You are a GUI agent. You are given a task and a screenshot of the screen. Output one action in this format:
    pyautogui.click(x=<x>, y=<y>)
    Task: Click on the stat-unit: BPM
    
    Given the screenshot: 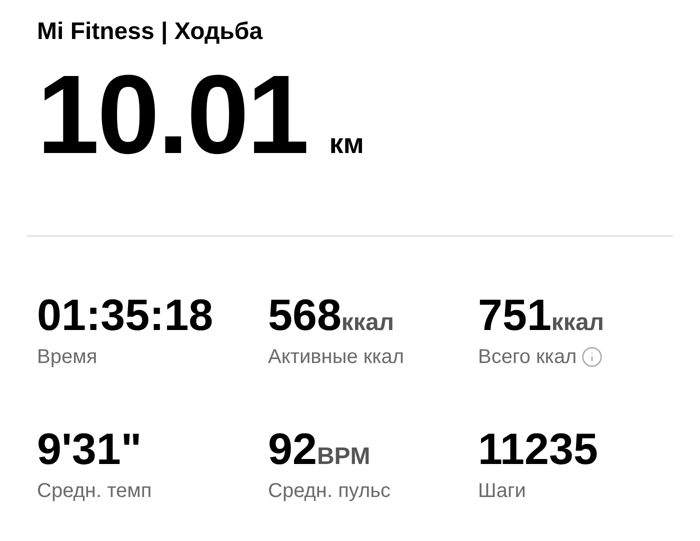 What is the action you would take?
    pyautogui.click(x=343, y=457)
    